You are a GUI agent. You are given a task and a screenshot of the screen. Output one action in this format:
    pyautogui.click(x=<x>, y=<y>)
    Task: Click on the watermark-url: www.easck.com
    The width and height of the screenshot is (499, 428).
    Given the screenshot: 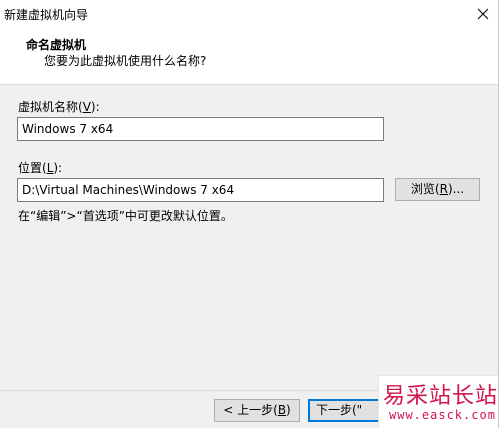 What is the action you would take?
    pyautogui.click(x=442, y=415)
    